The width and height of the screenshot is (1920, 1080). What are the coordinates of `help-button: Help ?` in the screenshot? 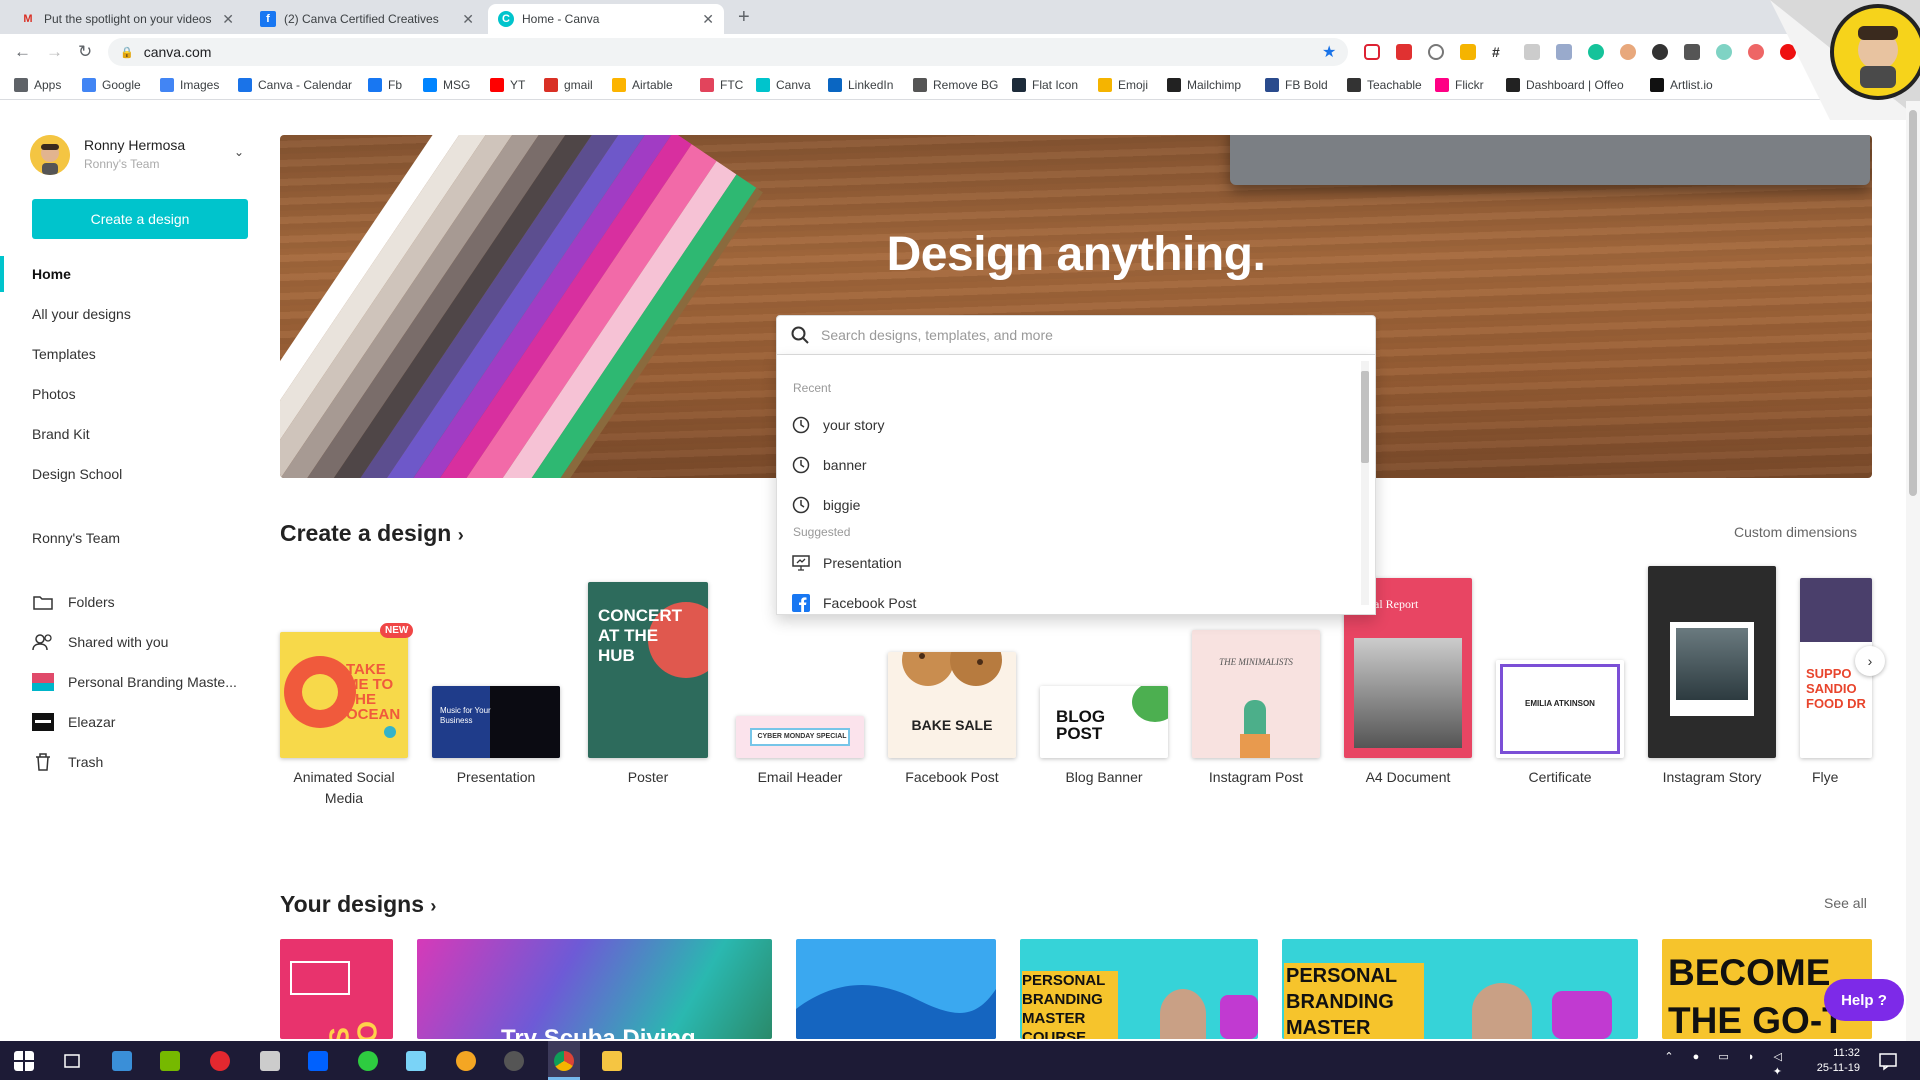 It's located at (1864, 1000).